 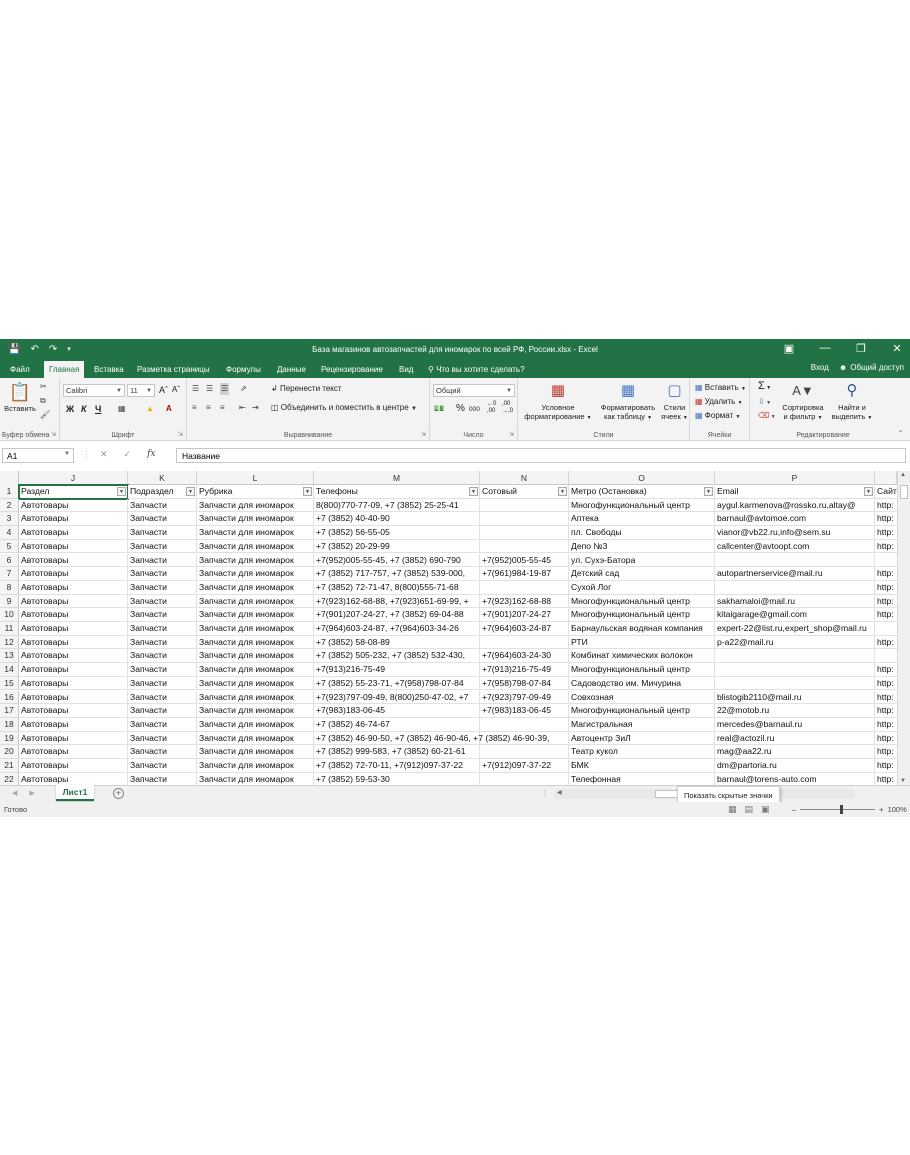 I want to click on cell-telefony: 8(800)770-77-09, +7 (3852) 25-25-41, so click(x=397, y=505).